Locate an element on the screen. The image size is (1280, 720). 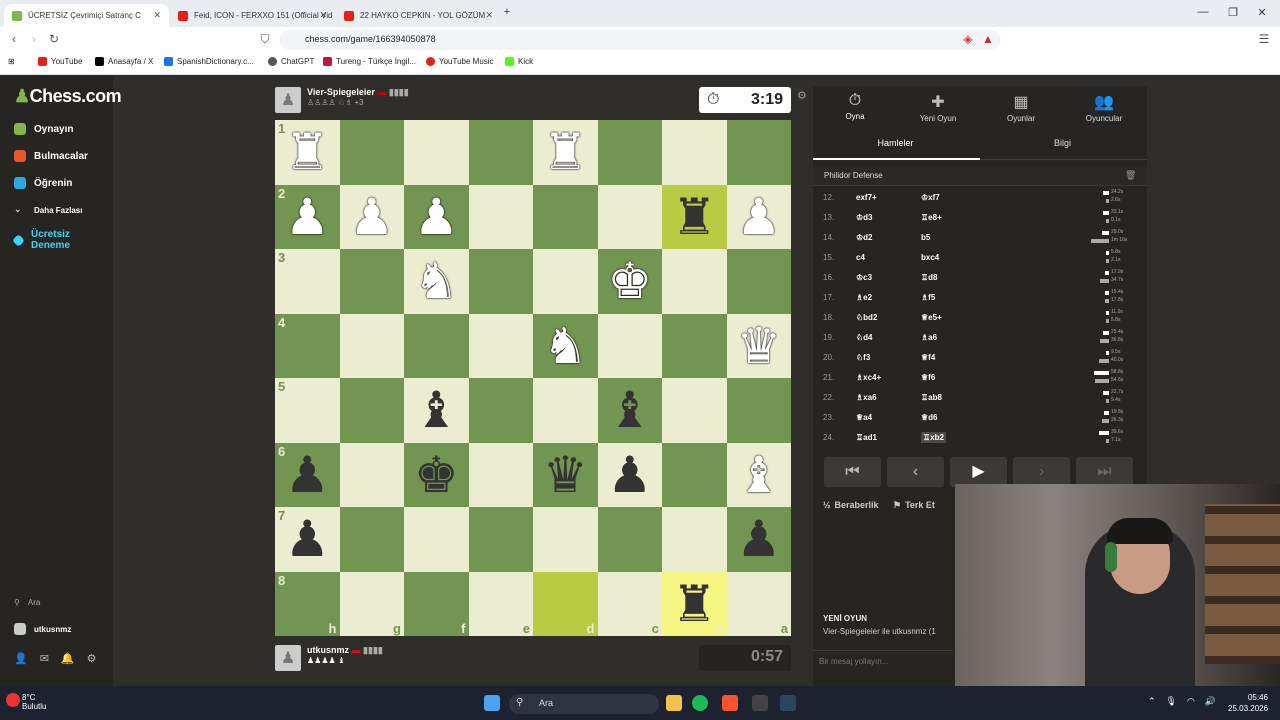
top-player-name: Vier-Spiegeleier is located at coordinates (341, 92).